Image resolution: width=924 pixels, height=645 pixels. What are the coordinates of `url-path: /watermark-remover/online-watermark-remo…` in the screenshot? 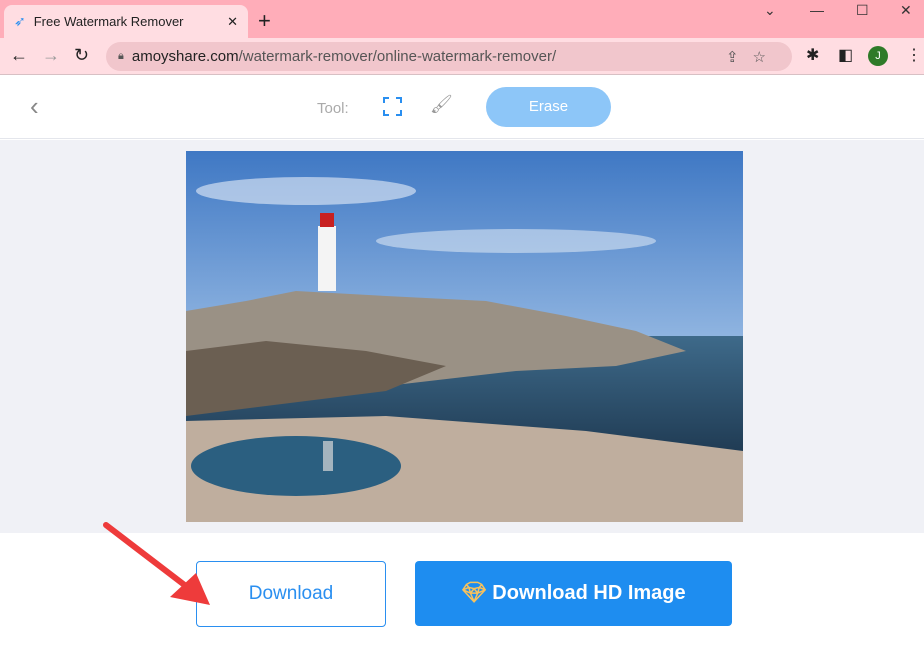 It's located at (397, 56).